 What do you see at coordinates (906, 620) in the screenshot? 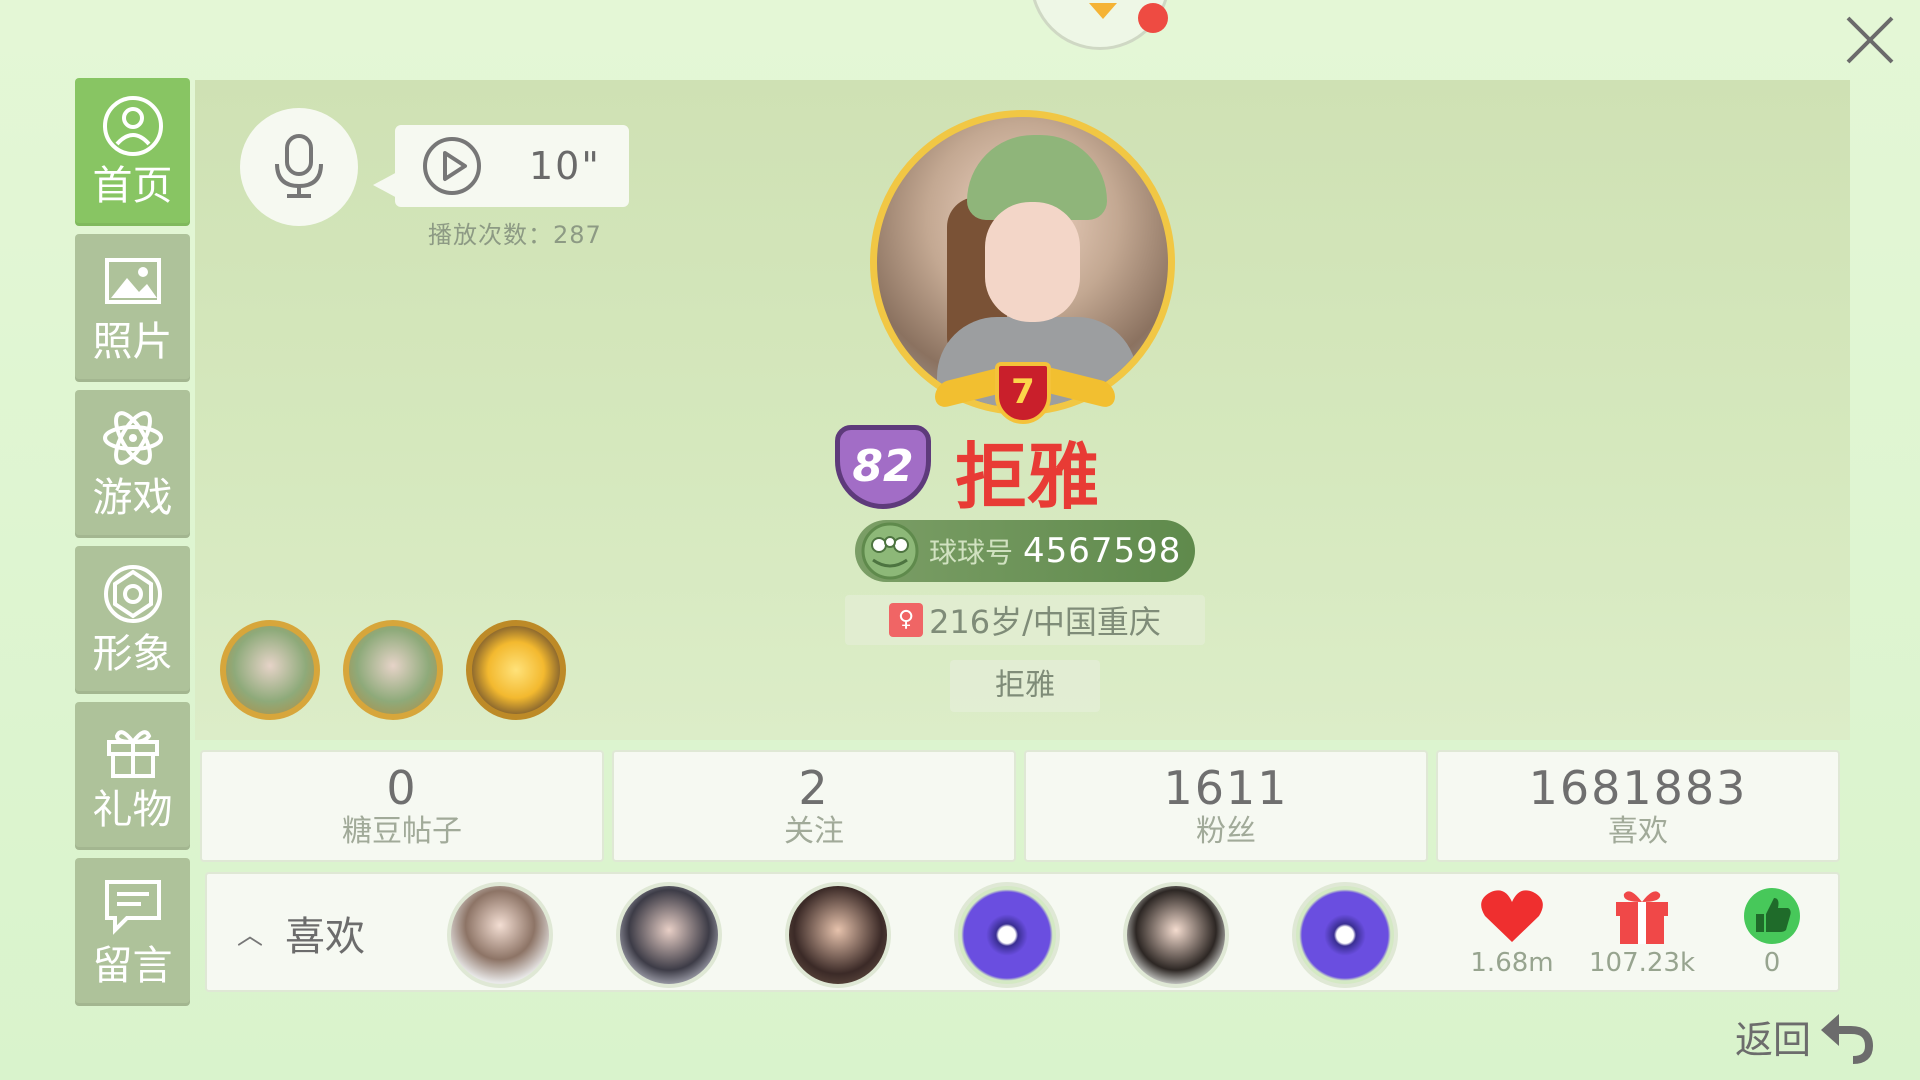
I see `female-icon: ♀` at bounding box center [906, 620].